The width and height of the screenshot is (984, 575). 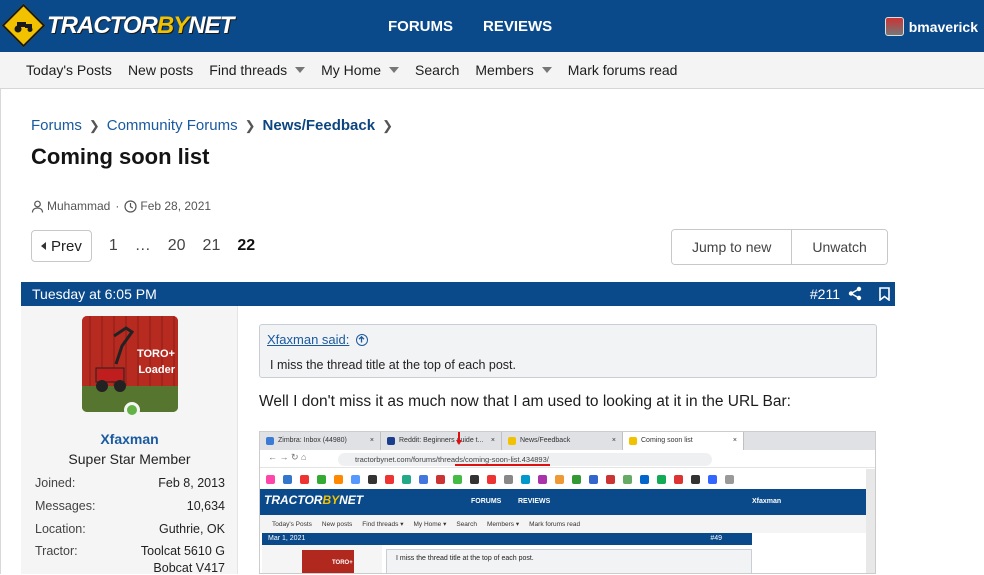 I want to click on subnav-find-threads: Find threads, so click(x=257, y=70).